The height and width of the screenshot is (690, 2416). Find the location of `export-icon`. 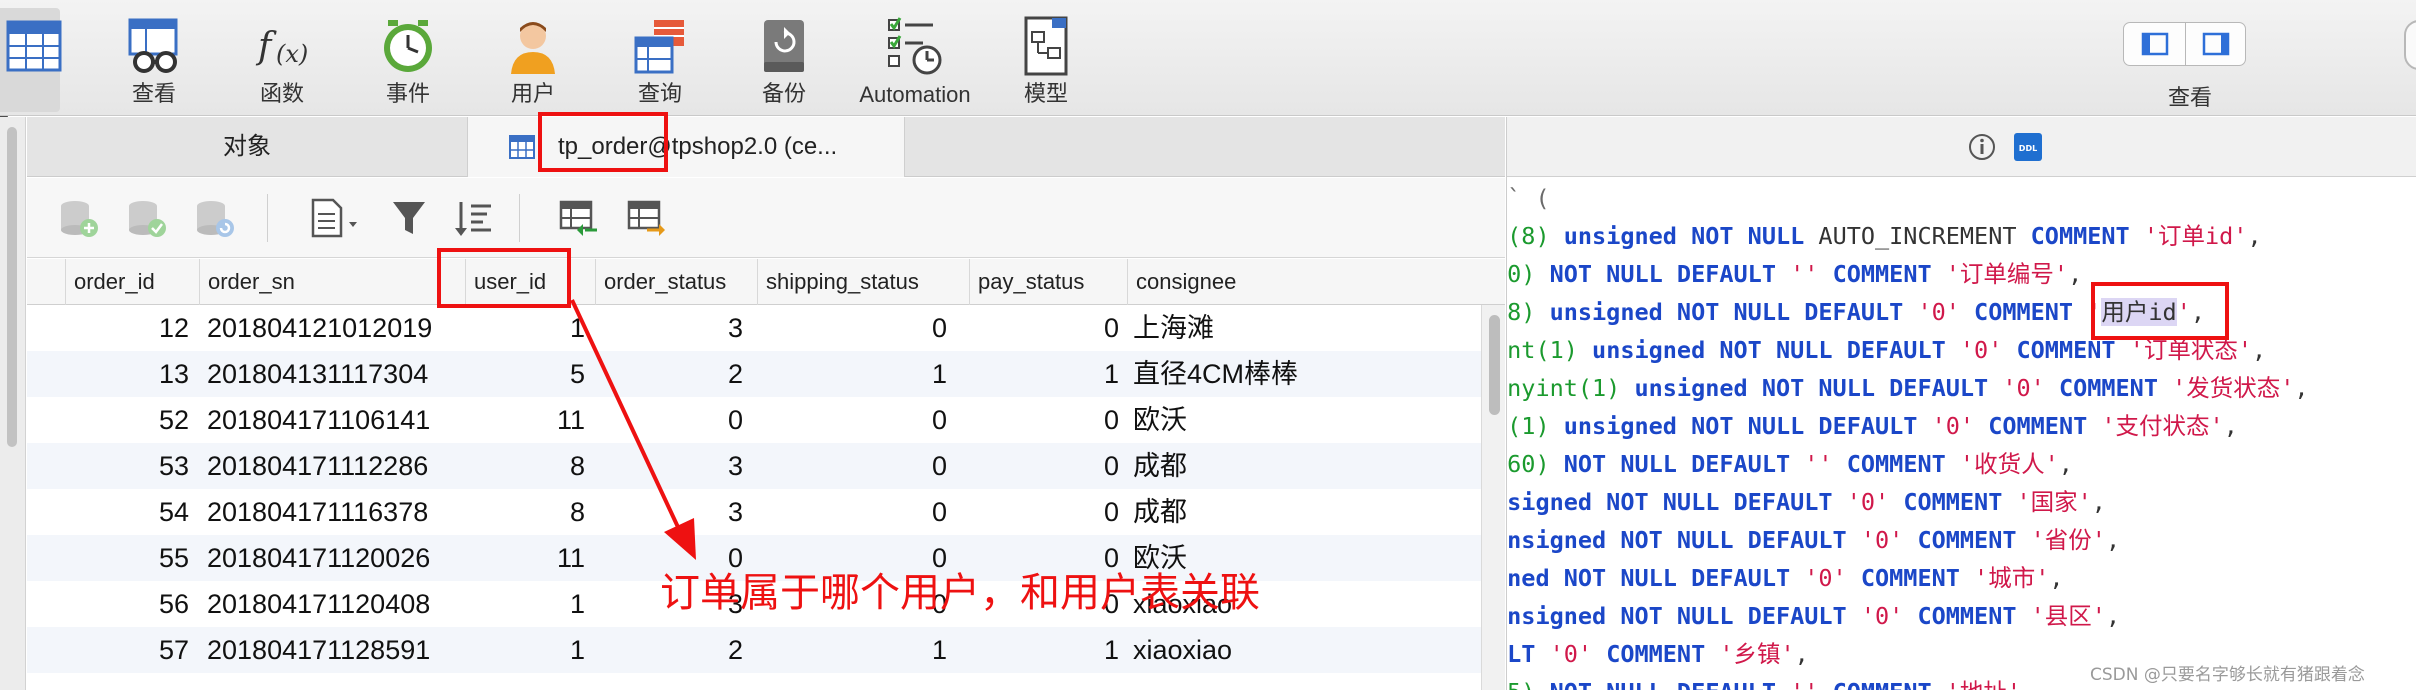

export-icon is located at coordinates (647, 218).